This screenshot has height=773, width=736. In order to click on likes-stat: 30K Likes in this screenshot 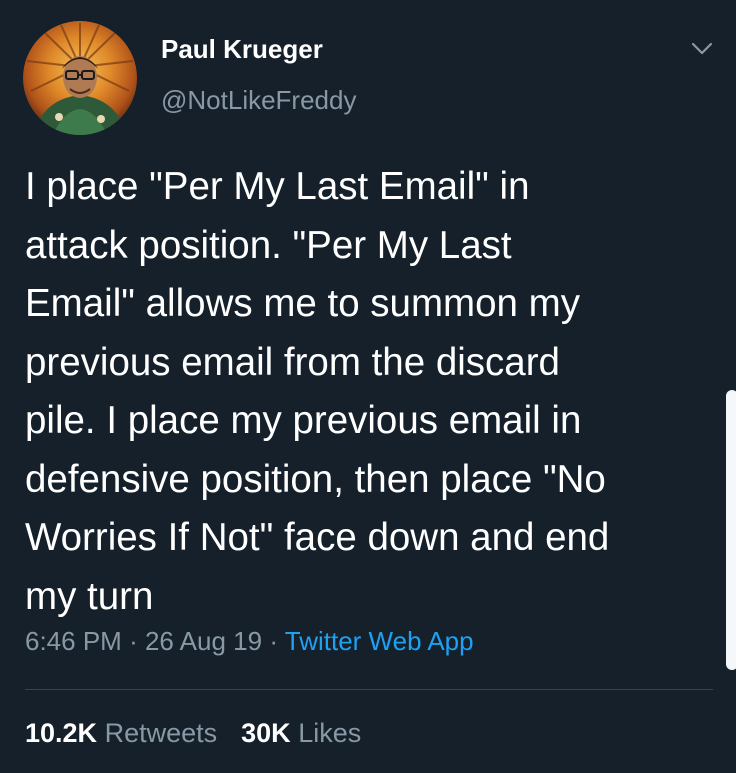, I will do `click(301, 733)`.